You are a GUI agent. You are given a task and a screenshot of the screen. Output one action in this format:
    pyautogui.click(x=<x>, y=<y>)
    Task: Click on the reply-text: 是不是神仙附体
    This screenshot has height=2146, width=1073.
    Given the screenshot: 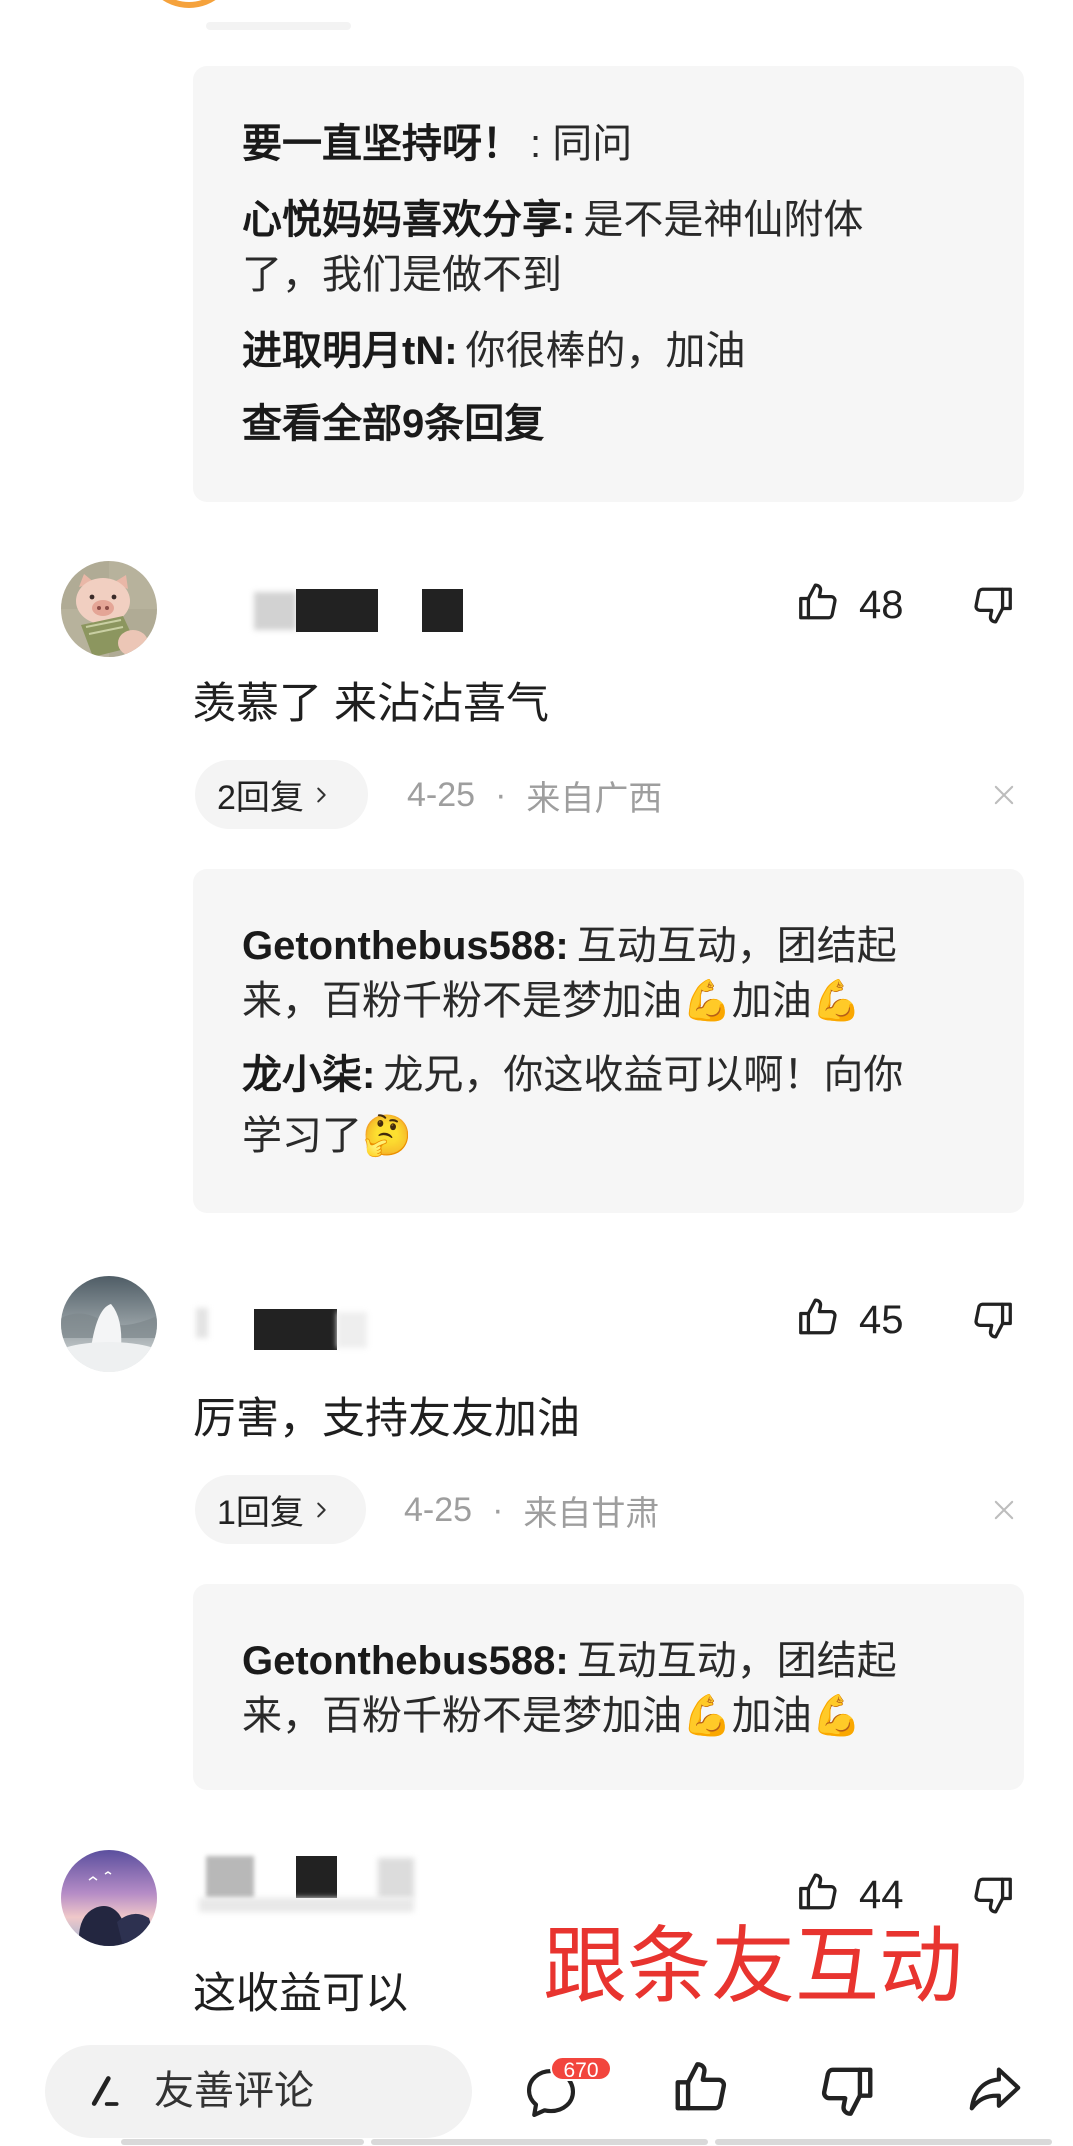 What is the action you would take?
    pyautogui.click(x=723, y=220)
    